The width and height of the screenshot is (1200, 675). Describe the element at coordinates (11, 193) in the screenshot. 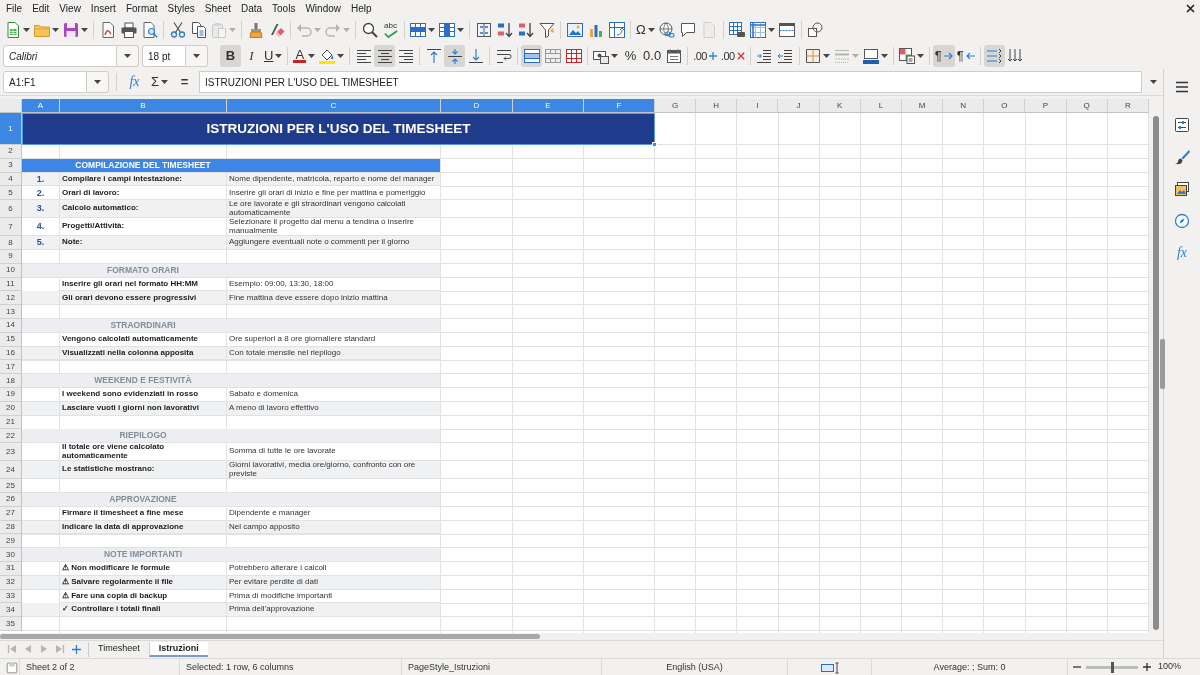

I see `row-header: 5` at that location.